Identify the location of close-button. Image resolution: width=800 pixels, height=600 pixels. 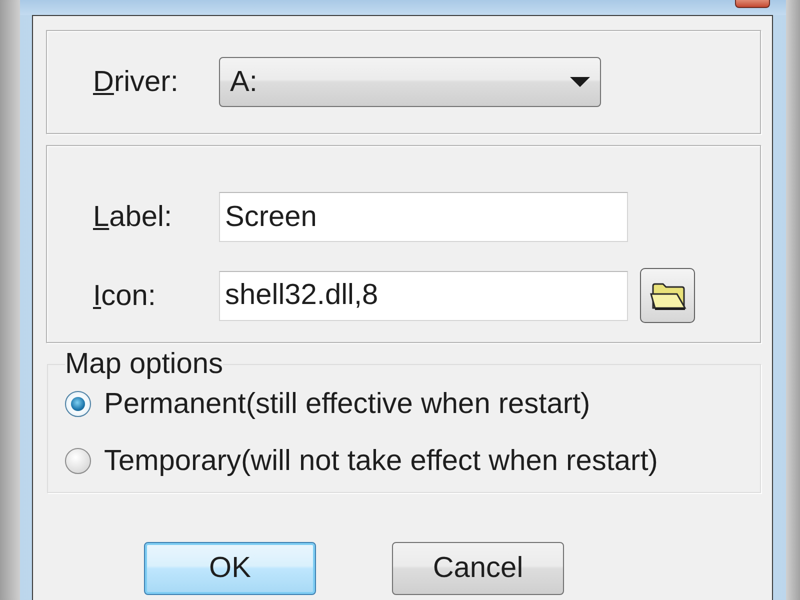
(752, 4).